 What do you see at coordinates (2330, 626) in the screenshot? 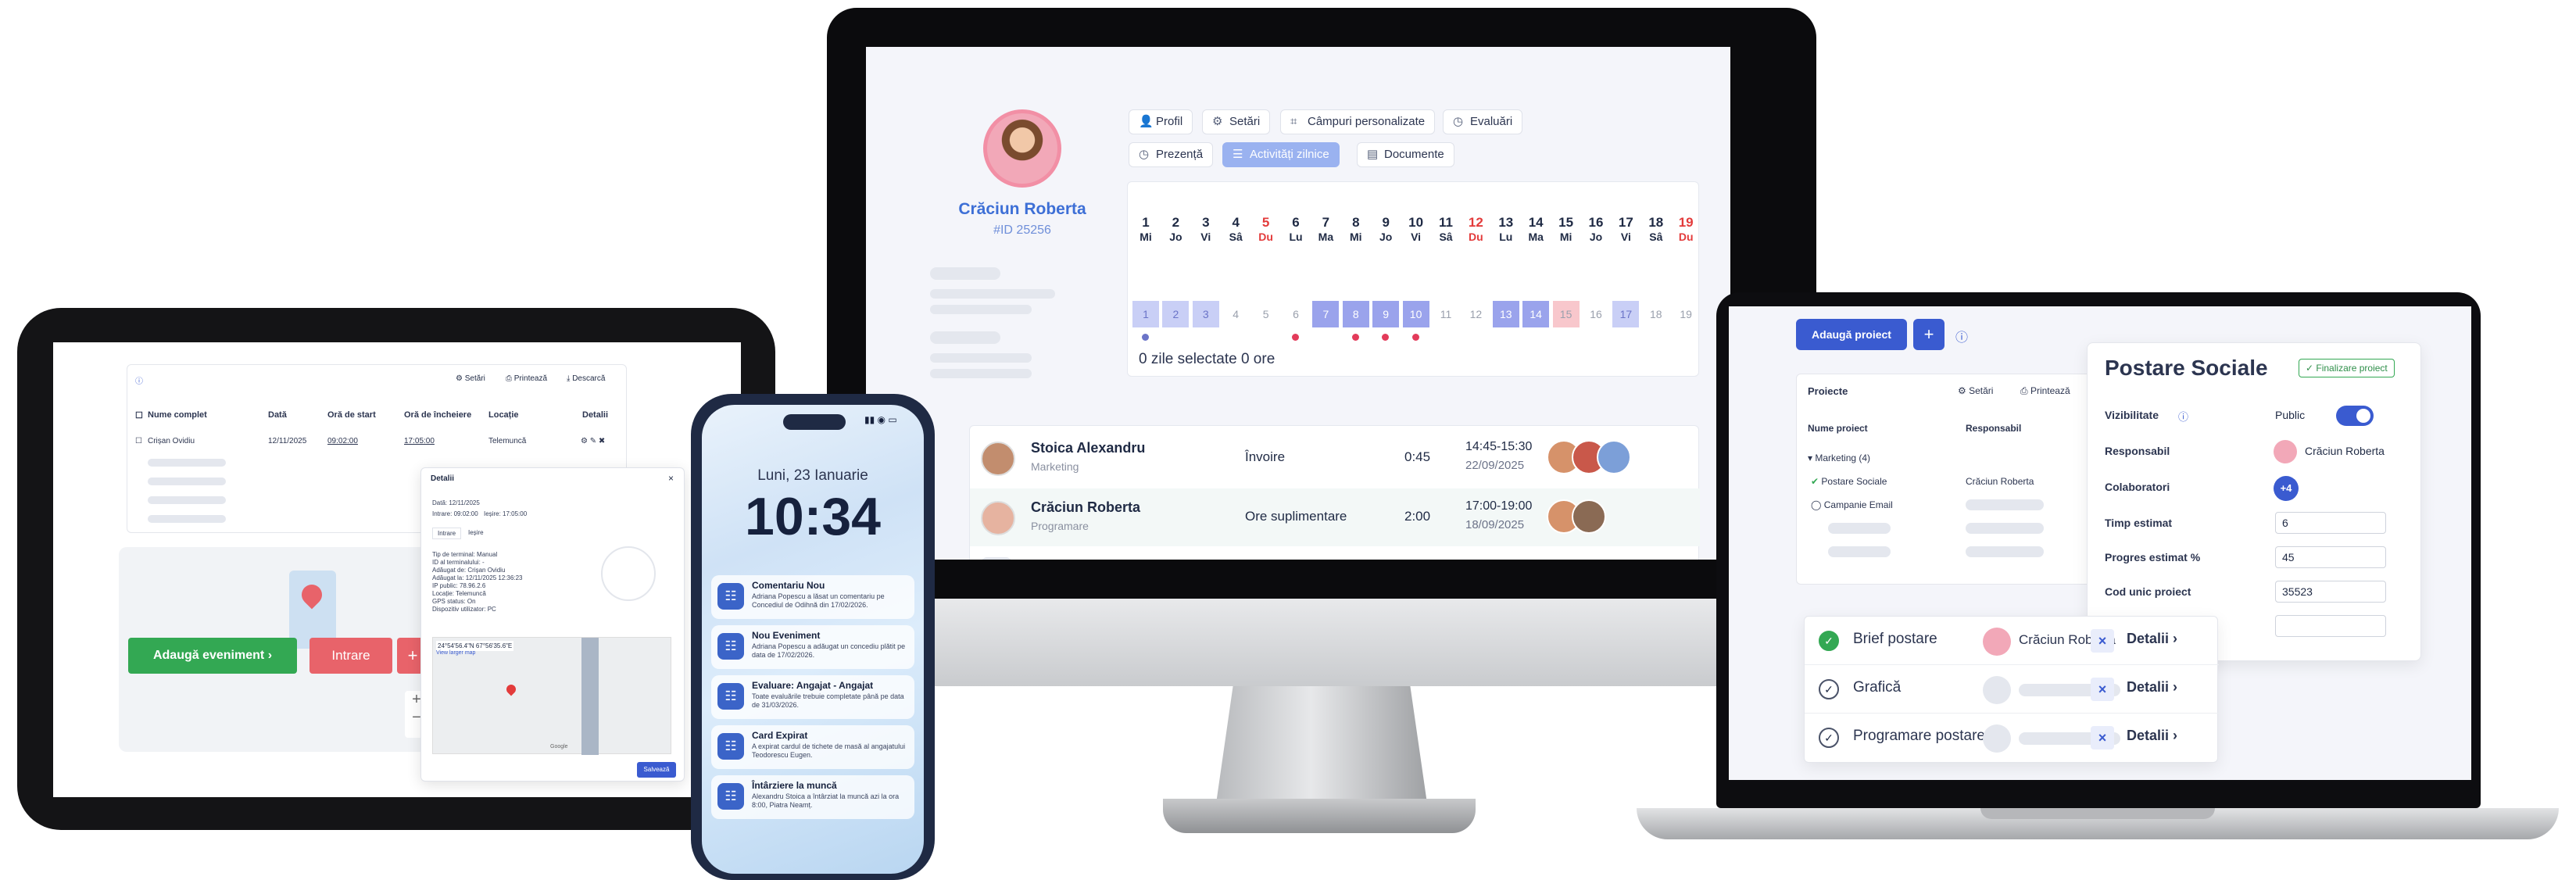
I see `empty-input` at bounding box center [2330, 626].